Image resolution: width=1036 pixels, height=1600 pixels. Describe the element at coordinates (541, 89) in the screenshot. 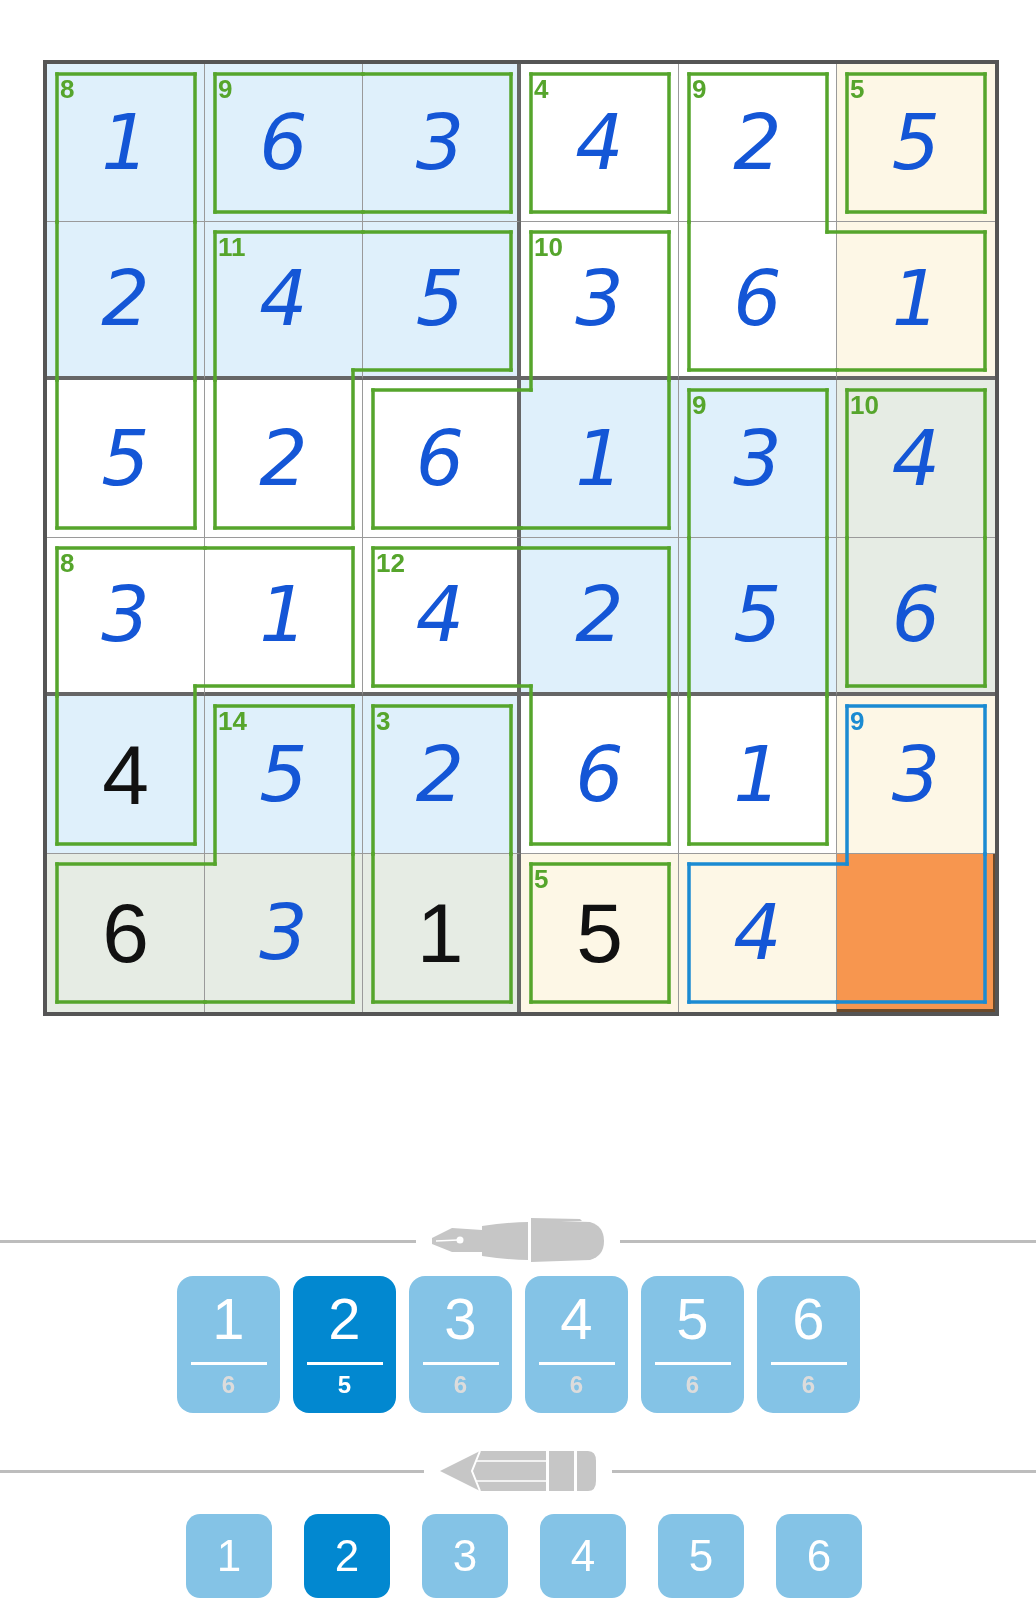

I see `cage-sum: 4` at that location.